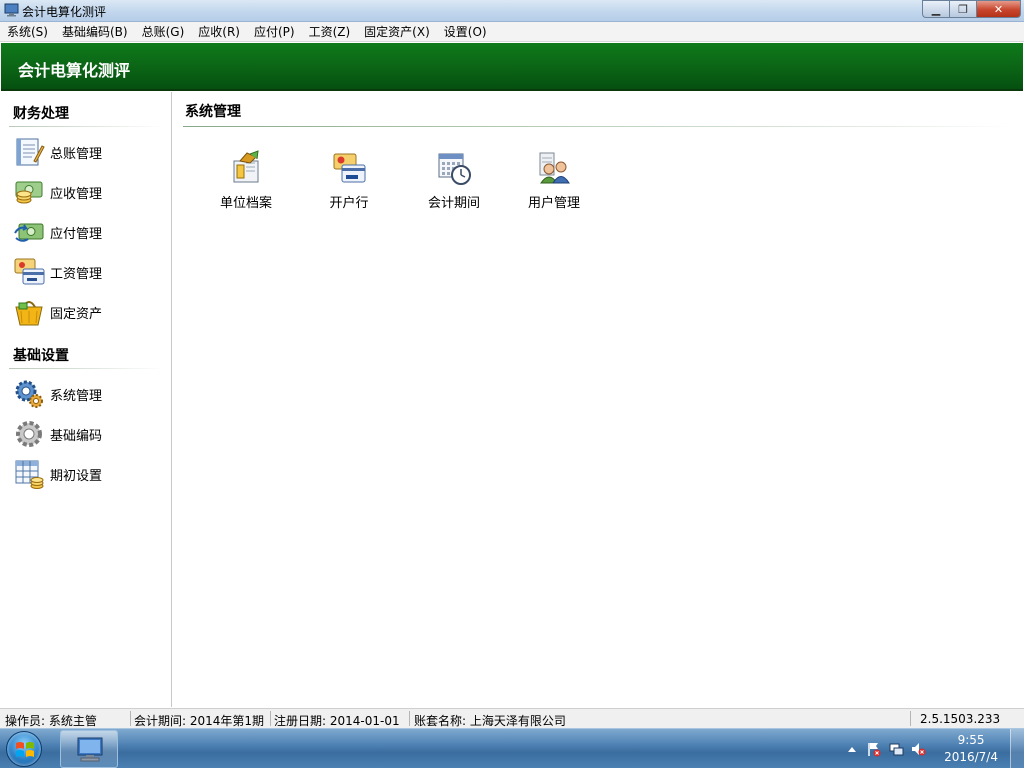  Describe the element at coordinates (51, 721) in the screenshot. I see `status-operator: 操作员: 系统主管` at that location.